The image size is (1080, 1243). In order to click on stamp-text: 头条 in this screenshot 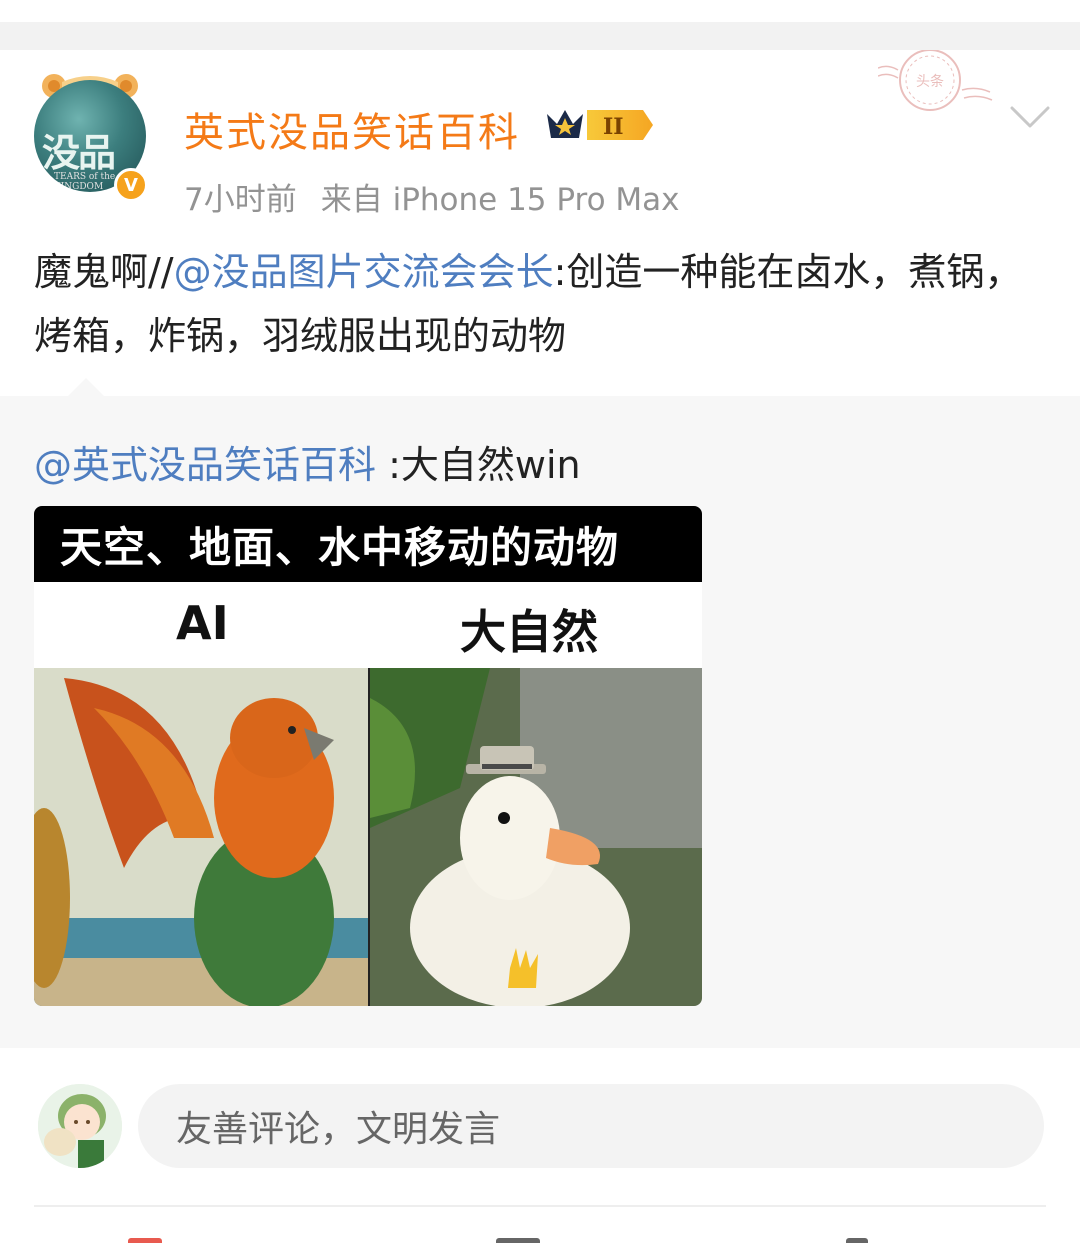, I will do `click(930, 81)`.